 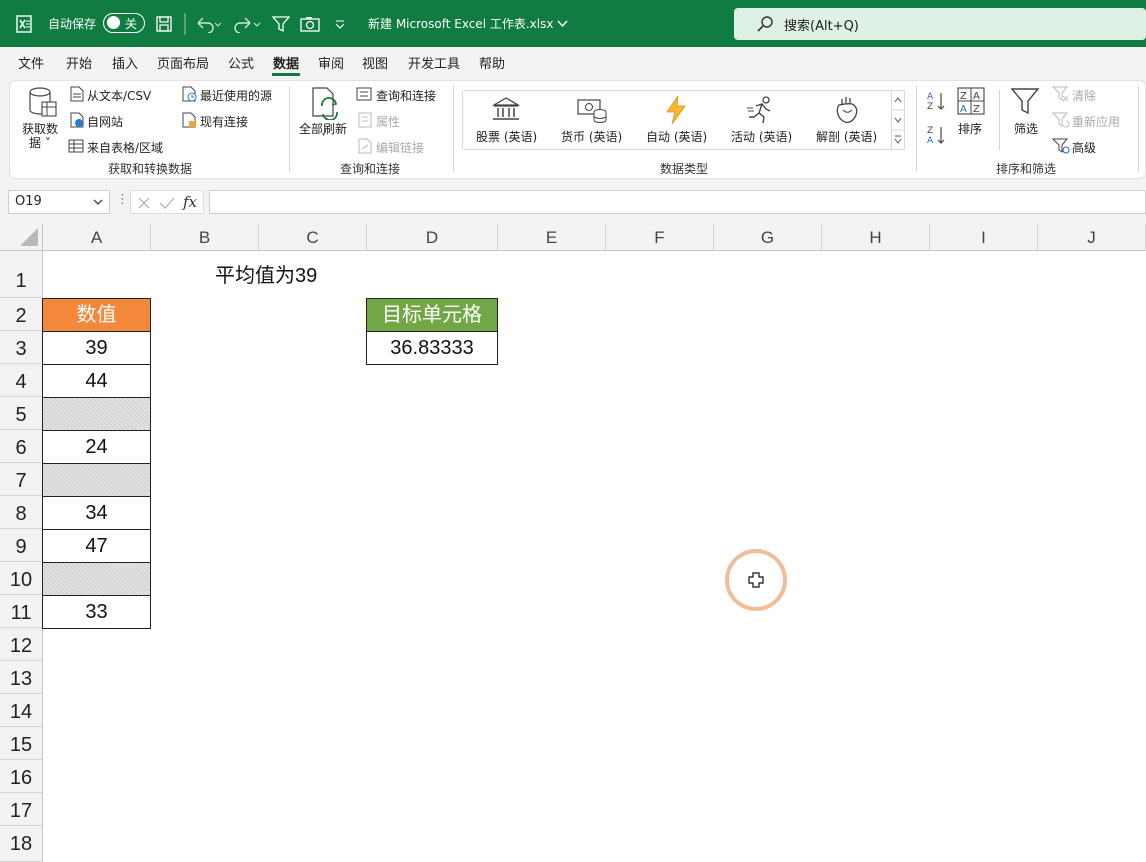 What do you see at coordinates (105, 121) in the screenshot?
I see `from-web-button: 自网站` at bounding box center [105, 121].